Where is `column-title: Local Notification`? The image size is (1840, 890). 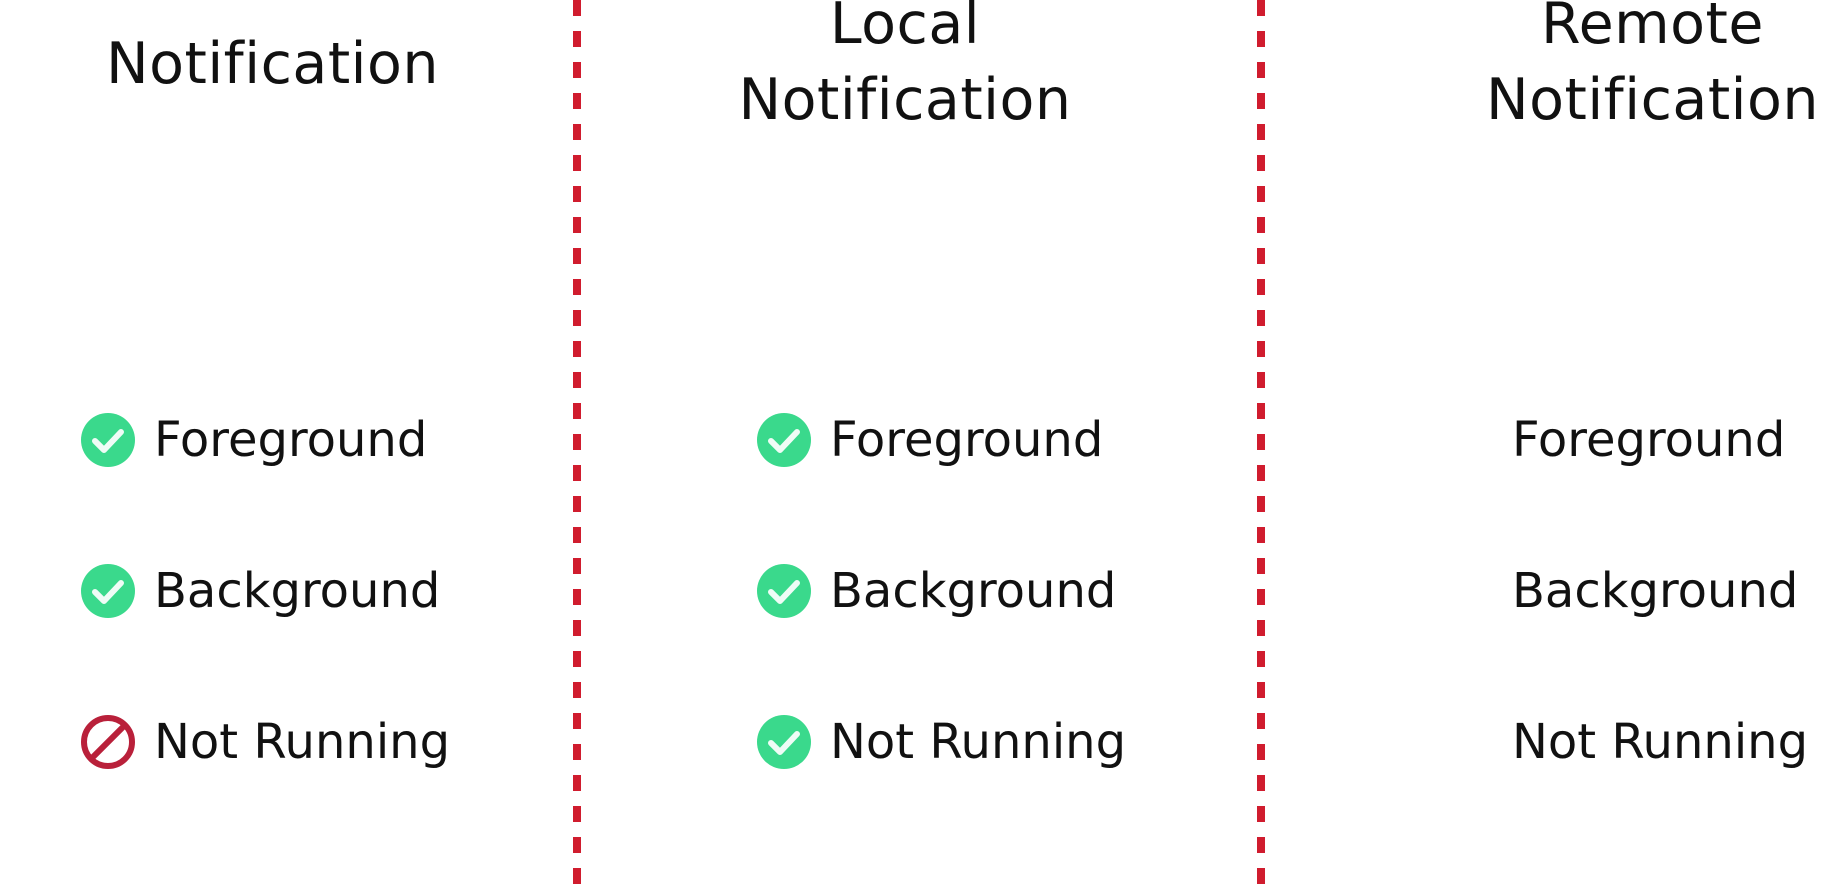 column-title: Local Notification is located at coordinates (905, 66).